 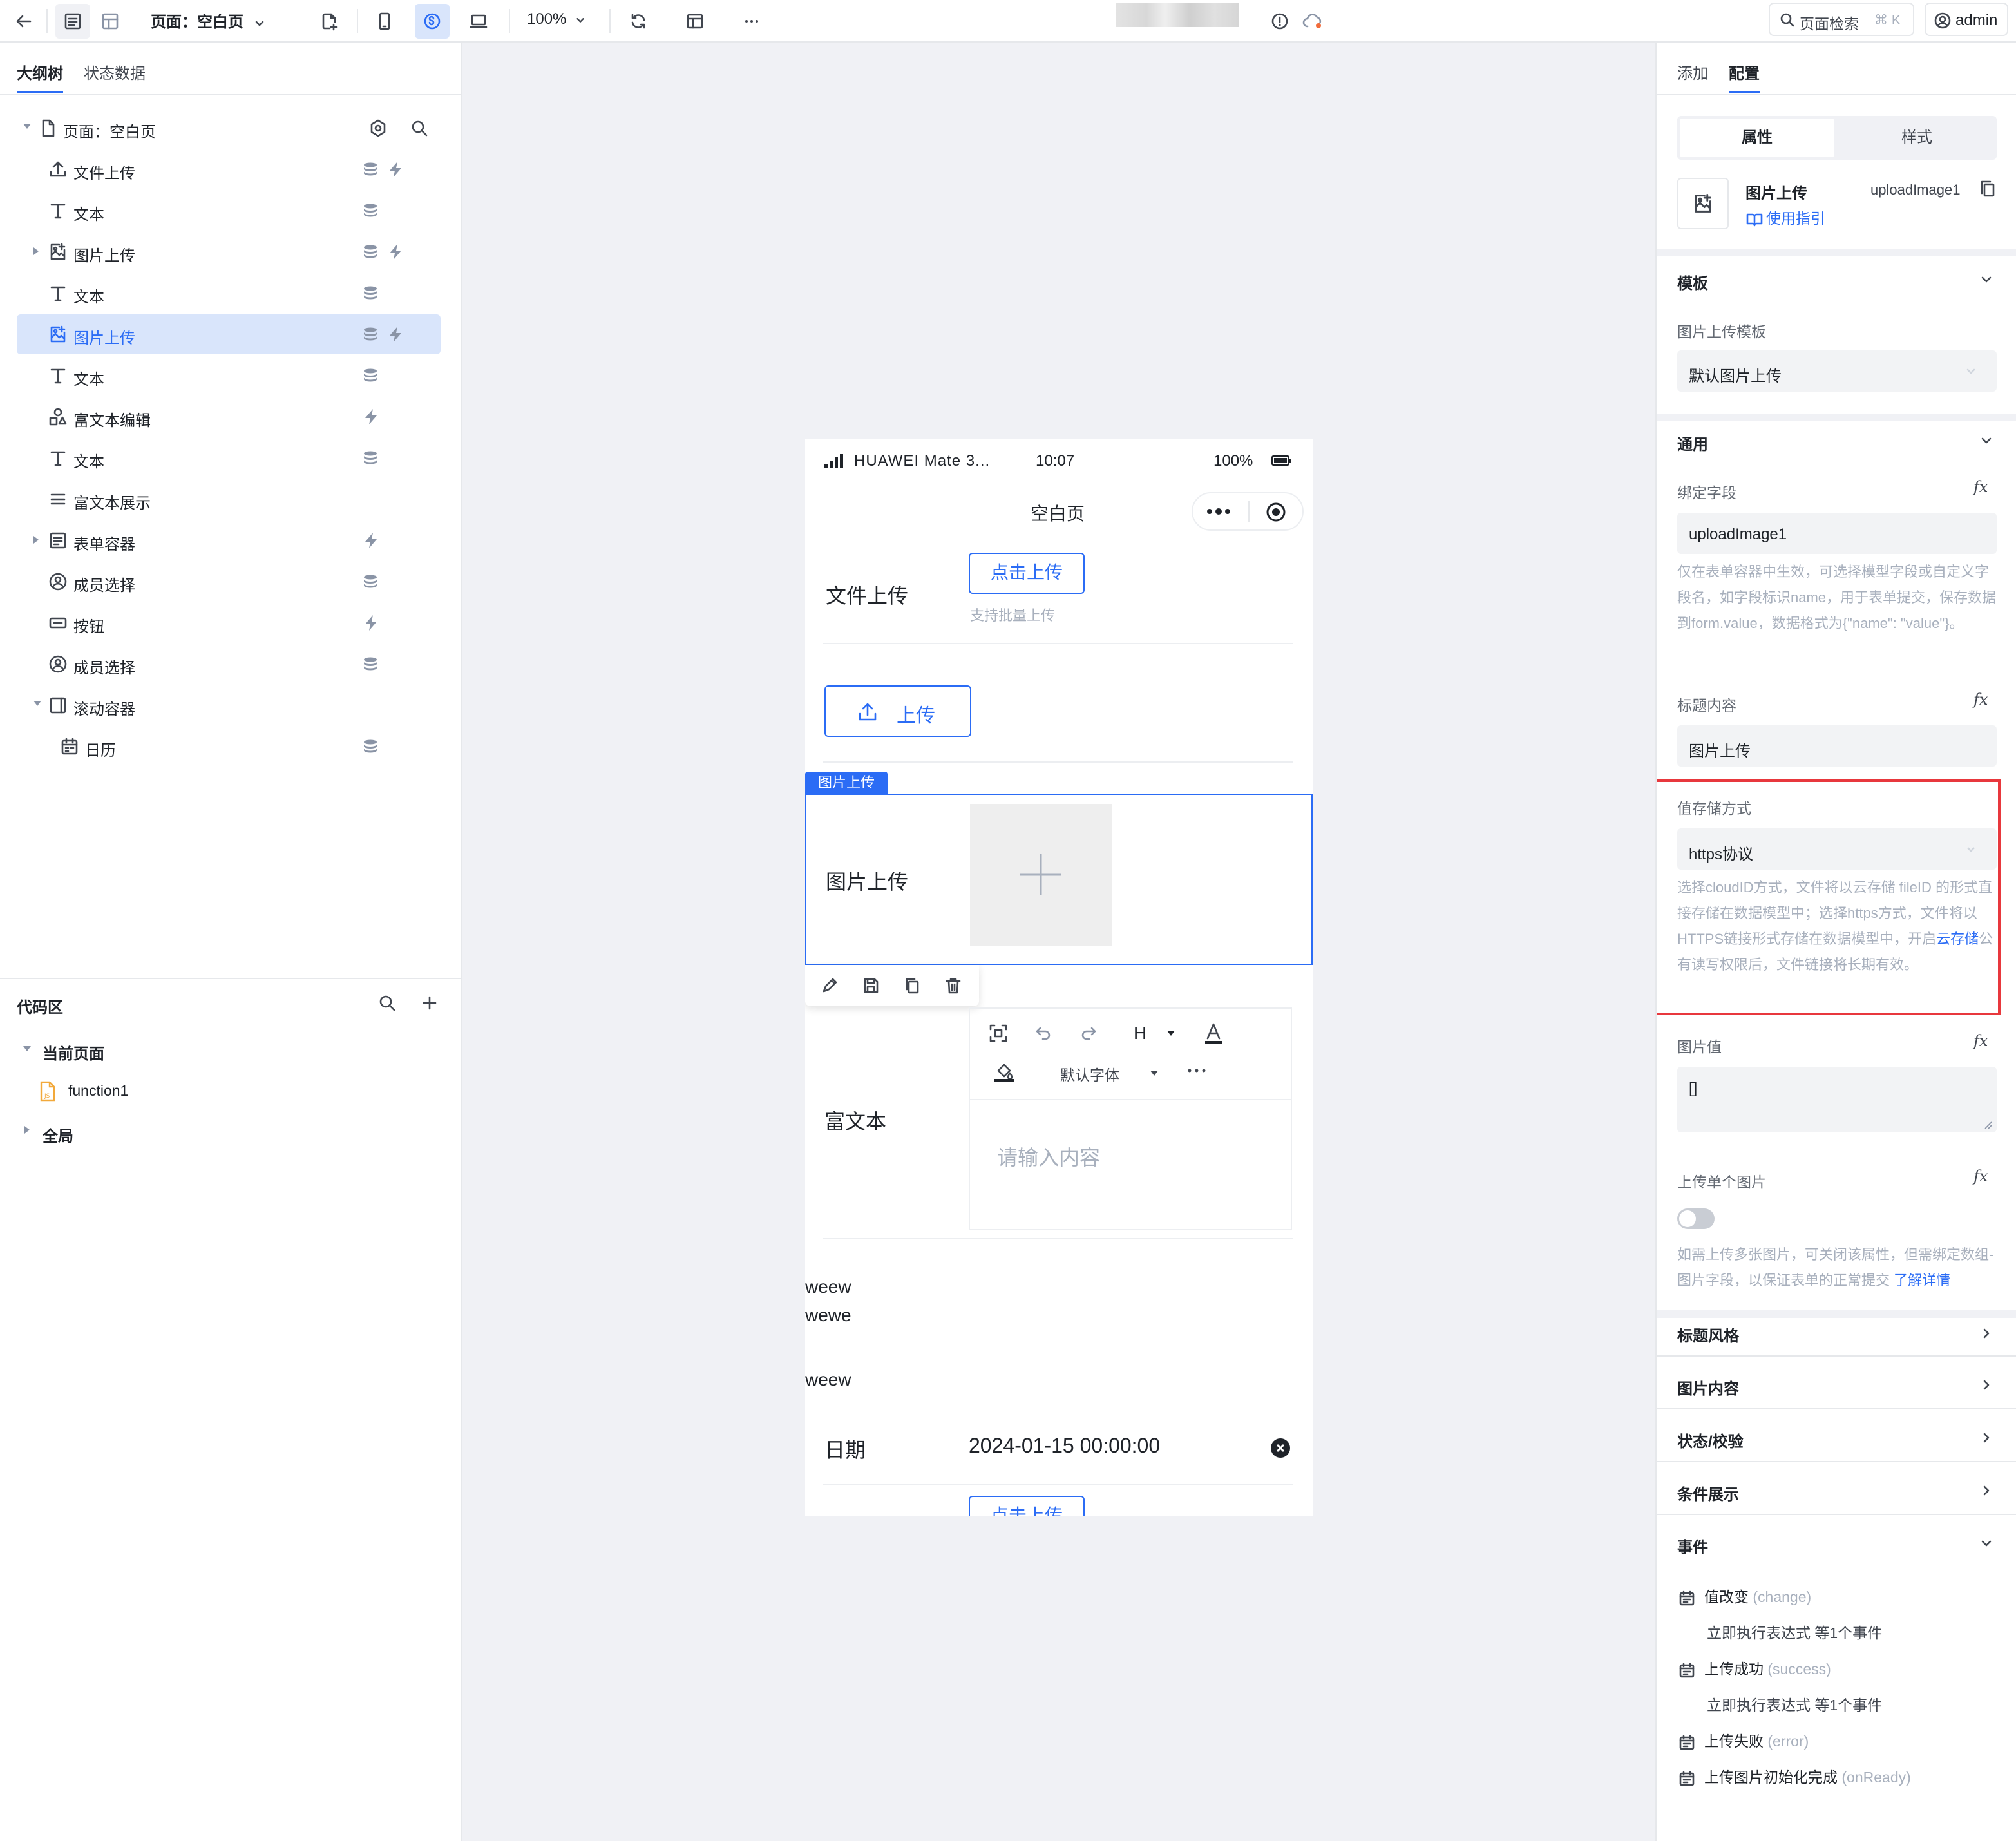 What do you see at coordinates (953, 986) in the screenshot?
I see `delete-icon` at bounding box center [953, 986].